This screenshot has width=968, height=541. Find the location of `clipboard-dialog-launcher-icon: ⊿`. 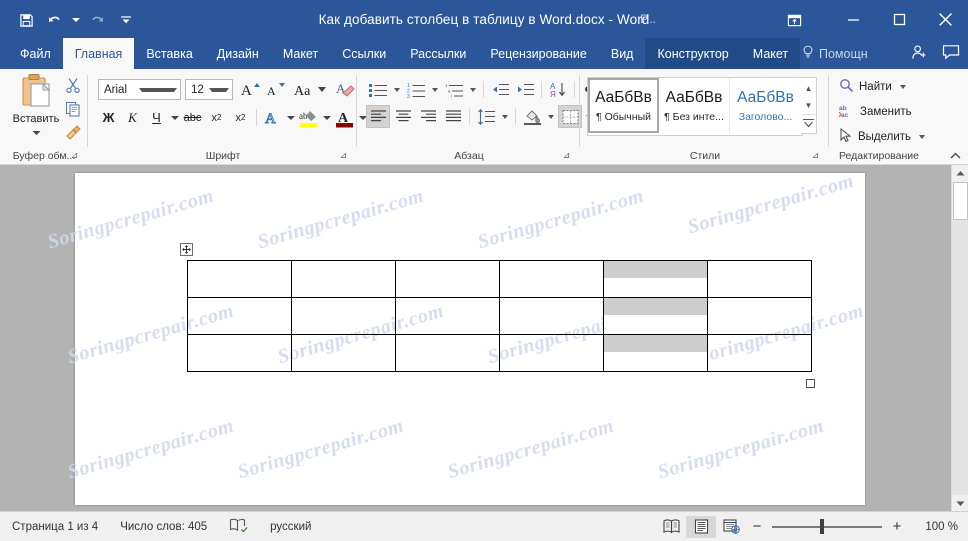

clipboard-dialog-launcher-icon: ⊿ is located at coordinates (74, 155).